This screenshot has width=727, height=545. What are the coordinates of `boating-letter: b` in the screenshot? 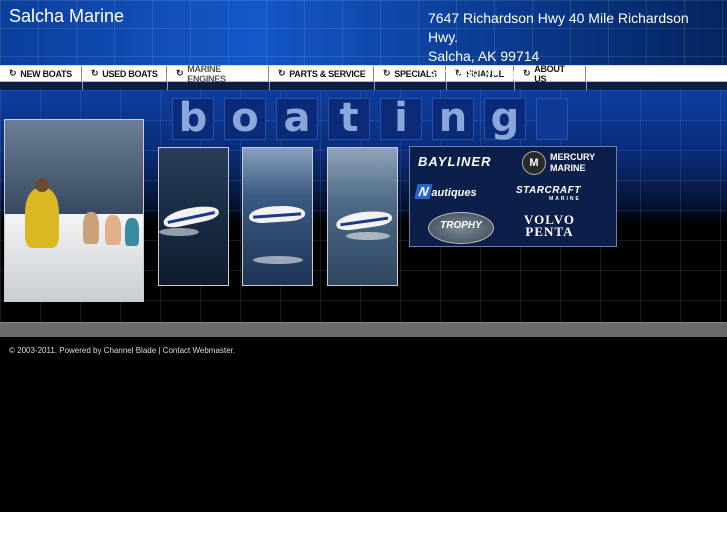 It's located at (193, 119).